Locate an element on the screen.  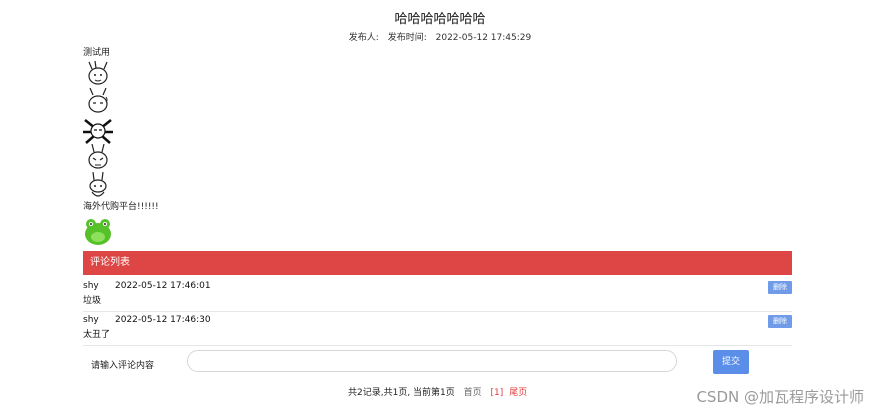
first-page-link: 首页 is located at coordinates (473, 393).